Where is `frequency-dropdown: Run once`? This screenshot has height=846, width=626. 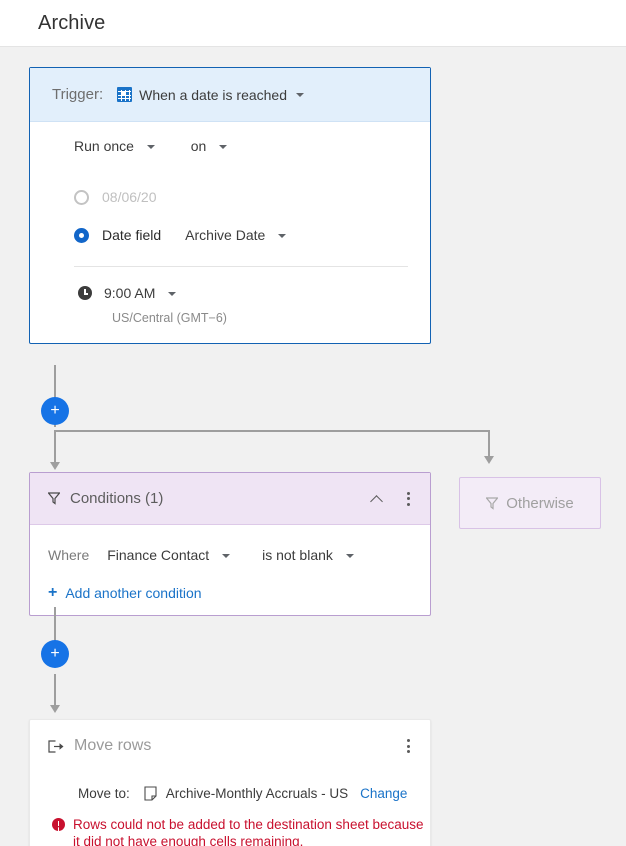
frequency-dropdown: Run once is located at coordinates (116, 146).